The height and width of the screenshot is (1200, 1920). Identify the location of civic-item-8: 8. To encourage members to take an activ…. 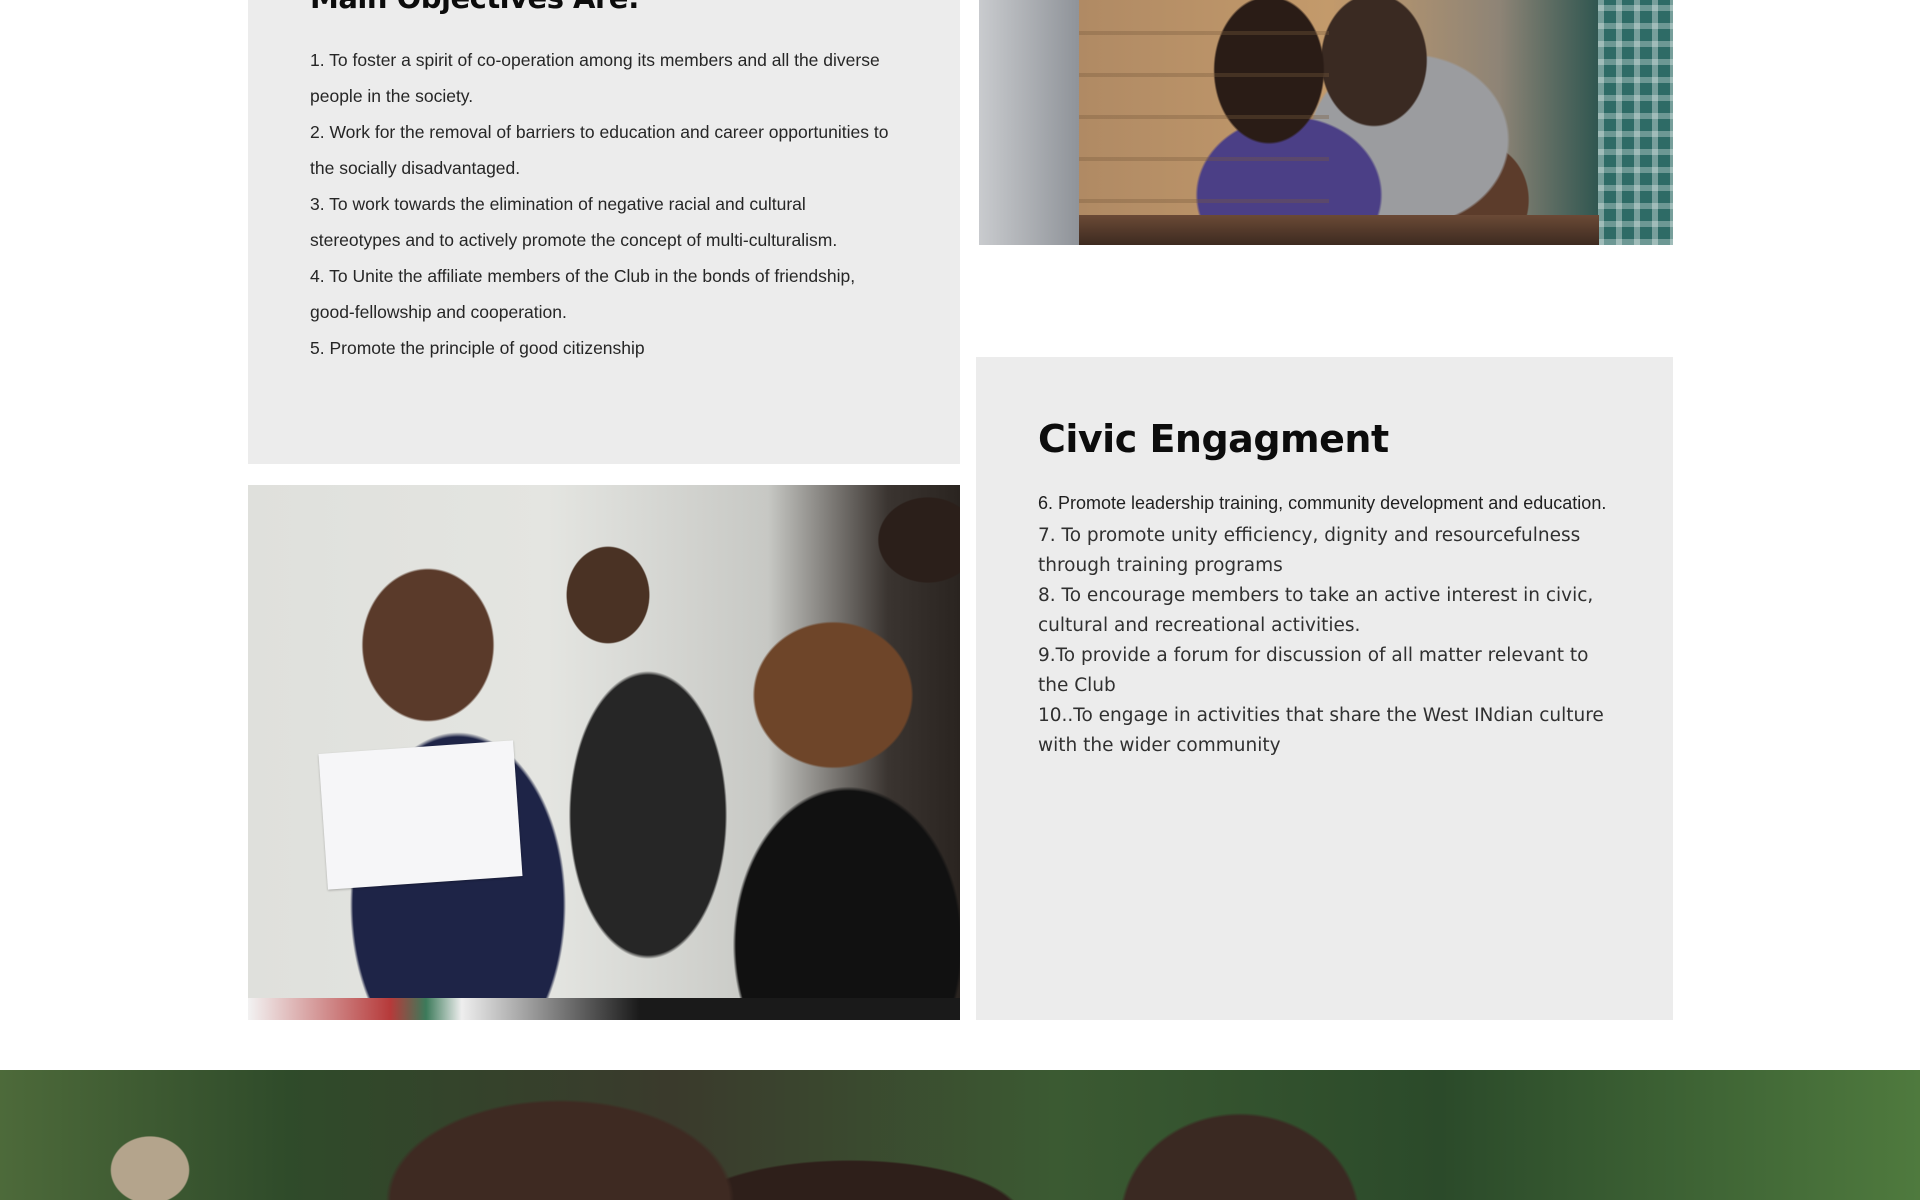
(1316, 610).